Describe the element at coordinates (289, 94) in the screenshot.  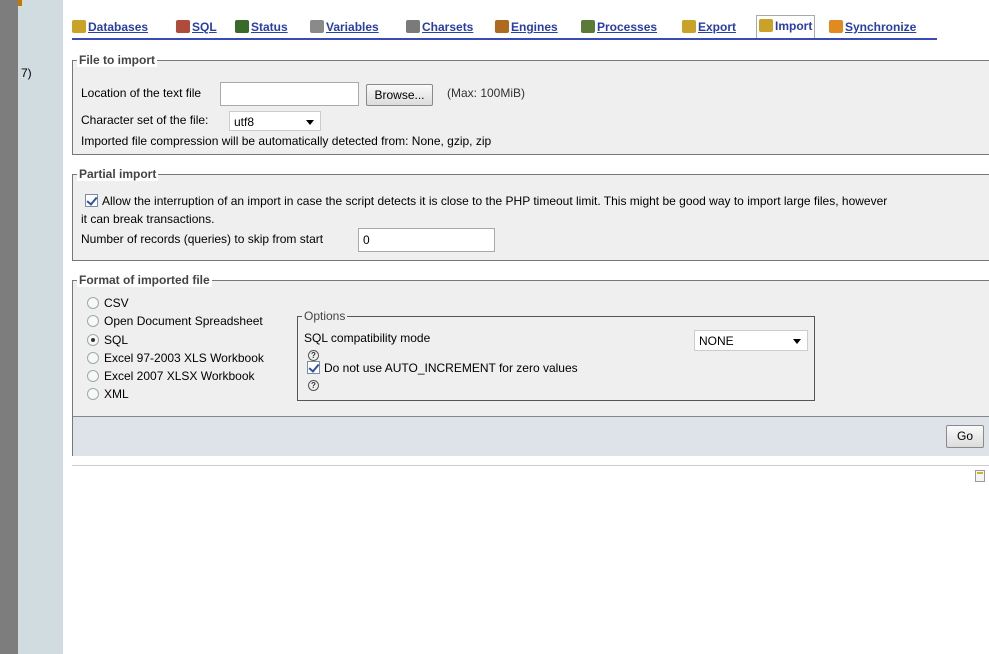
I see `file-path-input` at that location.